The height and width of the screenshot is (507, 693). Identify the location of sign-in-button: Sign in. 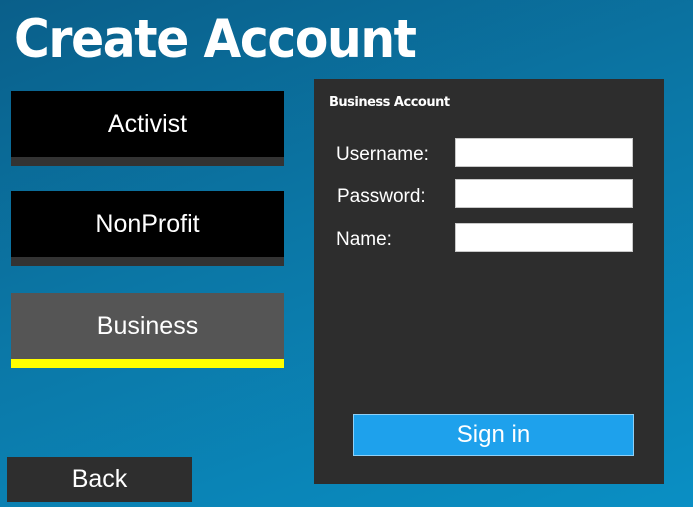
(493, 435).